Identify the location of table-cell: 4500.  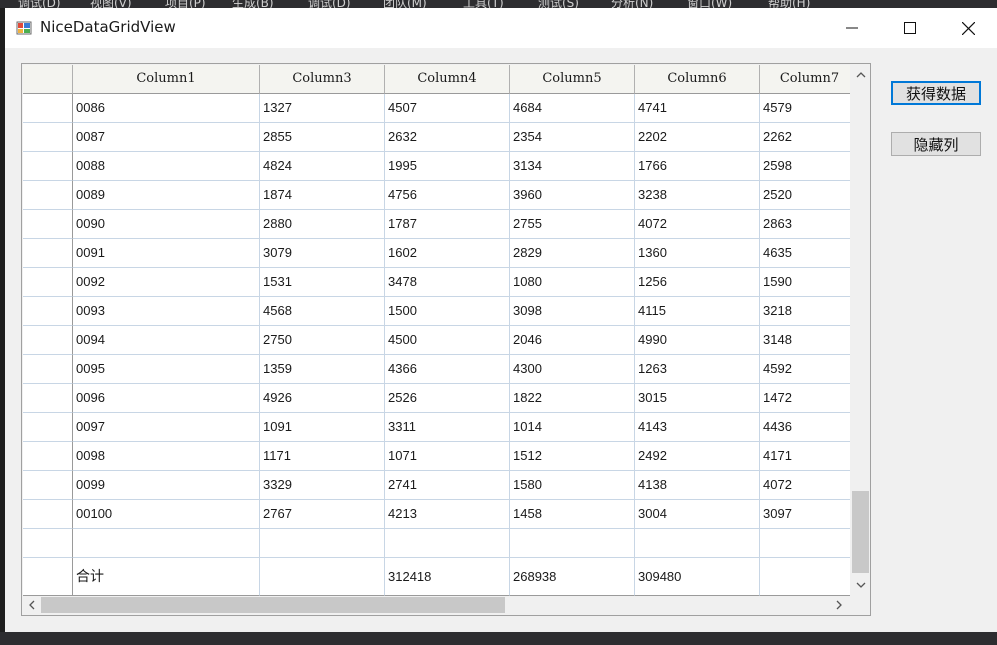
(447, 340).